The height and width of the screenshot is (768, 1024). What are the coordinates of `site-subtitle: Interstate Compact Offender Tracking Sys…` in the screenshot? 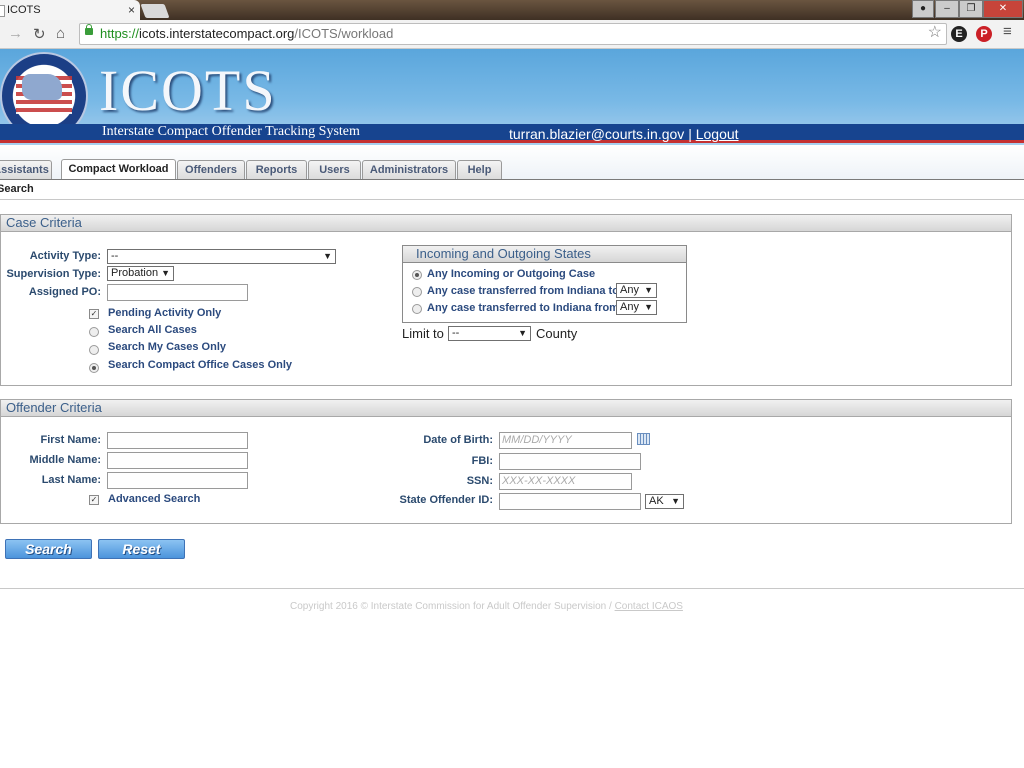 It's located at (231, 131).